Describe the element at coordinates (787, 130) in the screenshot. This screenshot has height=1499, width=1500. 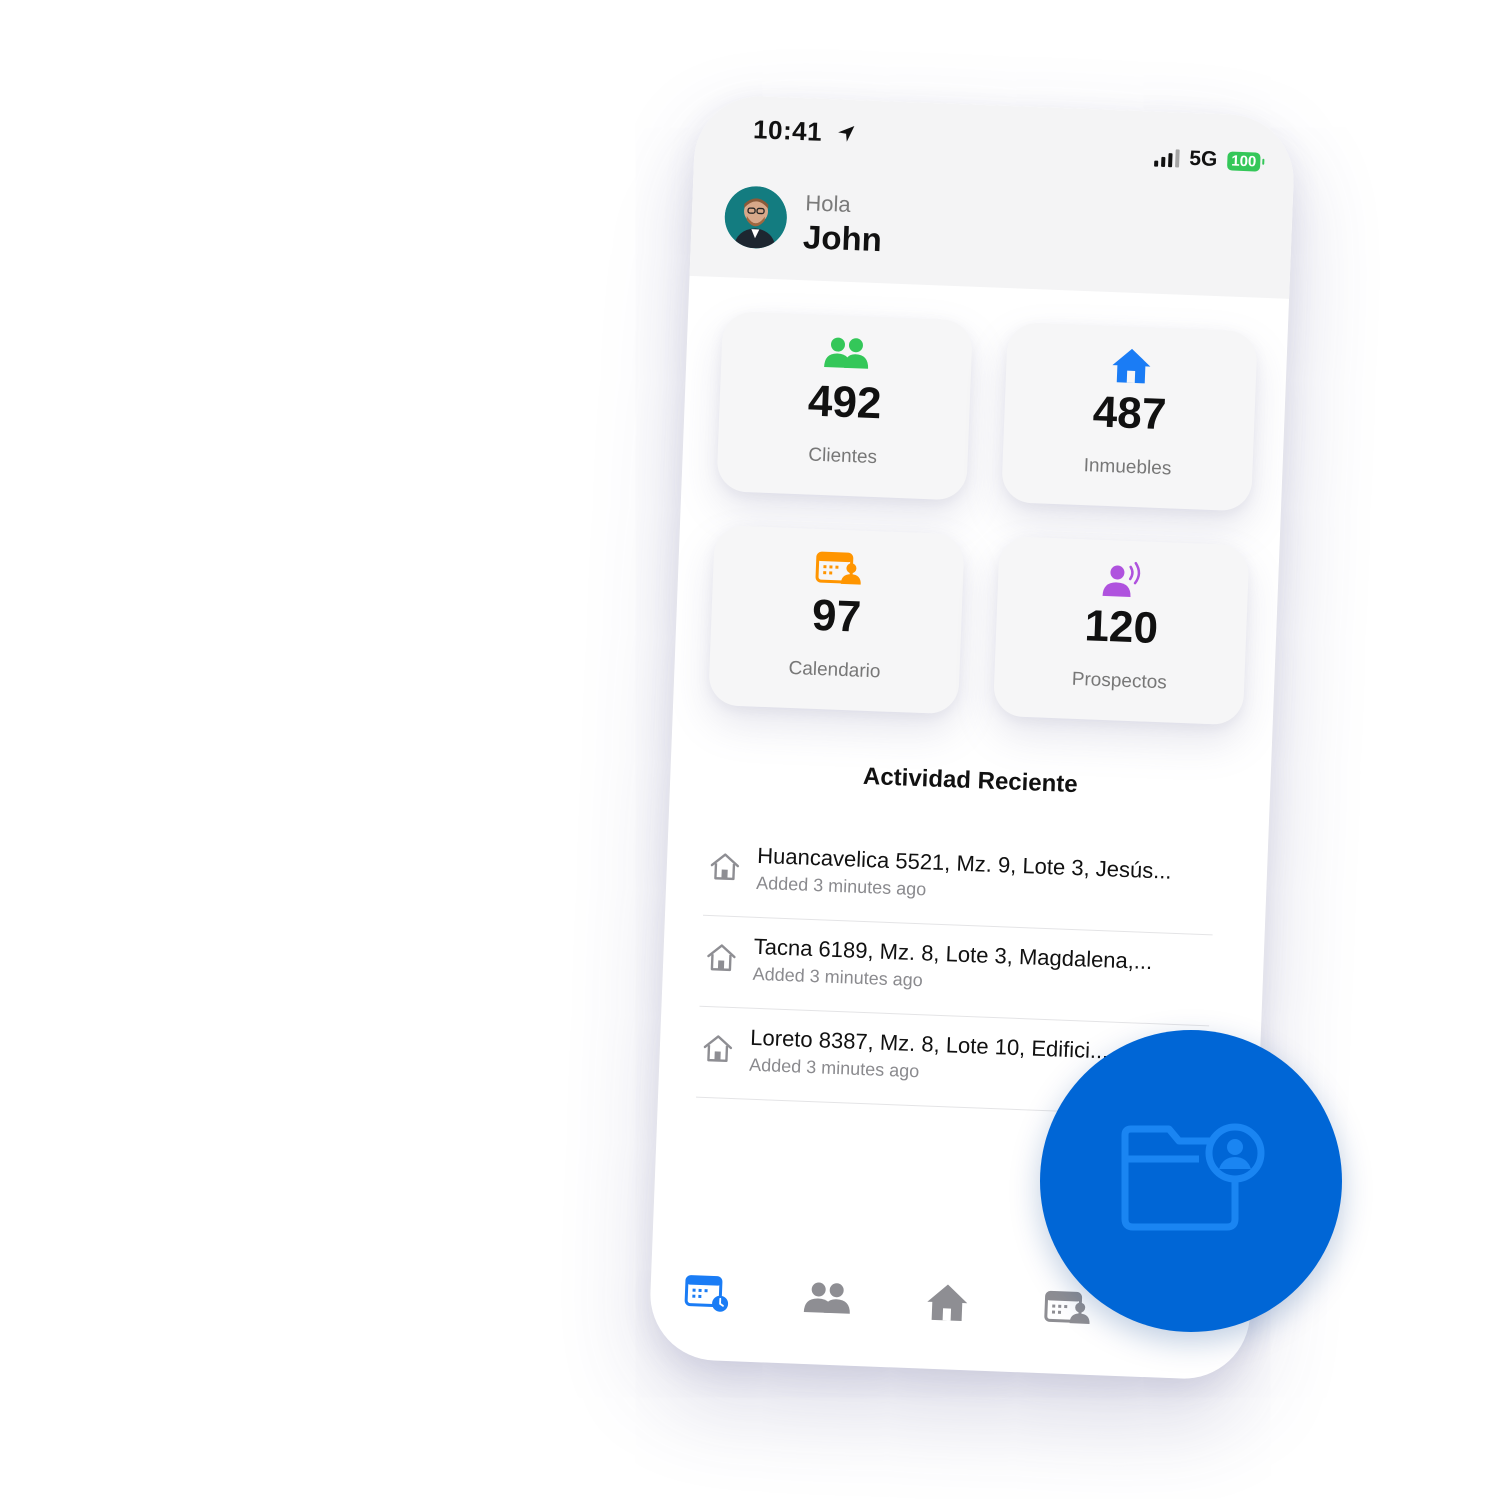
I see `status-time-text: 10:41` at that location.